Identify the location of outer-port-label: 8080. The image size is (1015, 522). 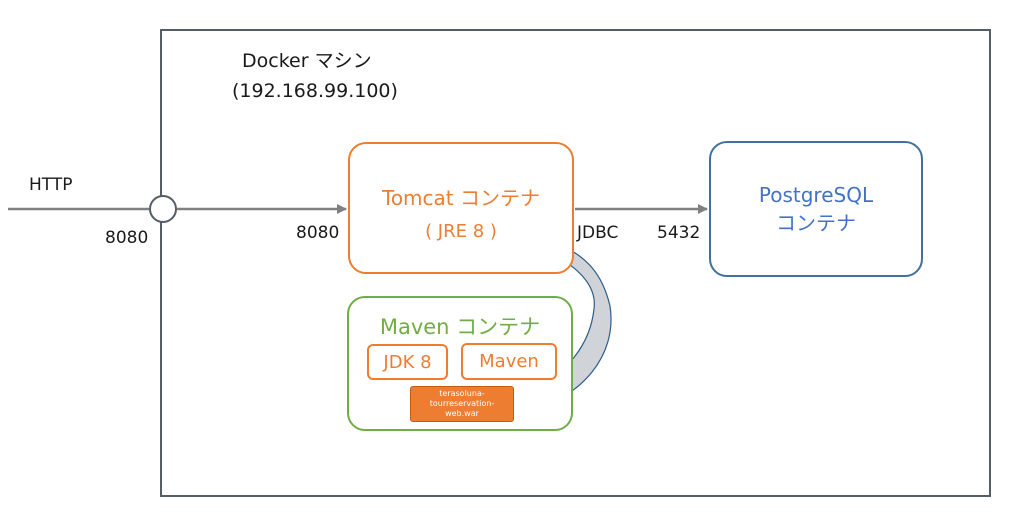
(127, 238).